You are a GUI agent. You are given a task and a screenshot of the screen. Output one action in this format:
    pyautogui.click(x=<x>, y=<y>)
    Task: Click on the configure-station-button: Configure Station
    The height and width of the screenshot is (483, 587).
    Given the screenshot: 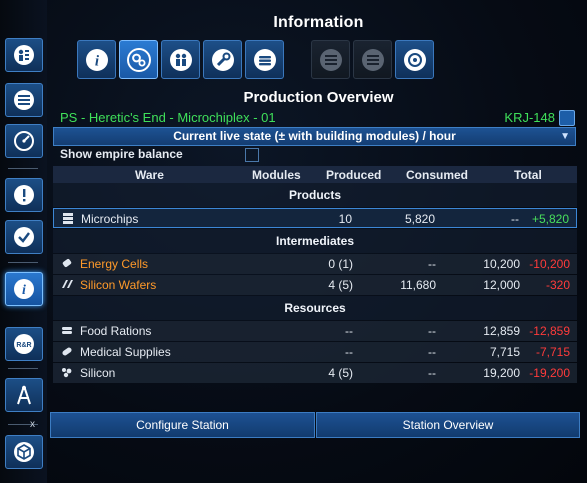 What is the action you would take?
    pyautogui.click(x=182, y=425)
    